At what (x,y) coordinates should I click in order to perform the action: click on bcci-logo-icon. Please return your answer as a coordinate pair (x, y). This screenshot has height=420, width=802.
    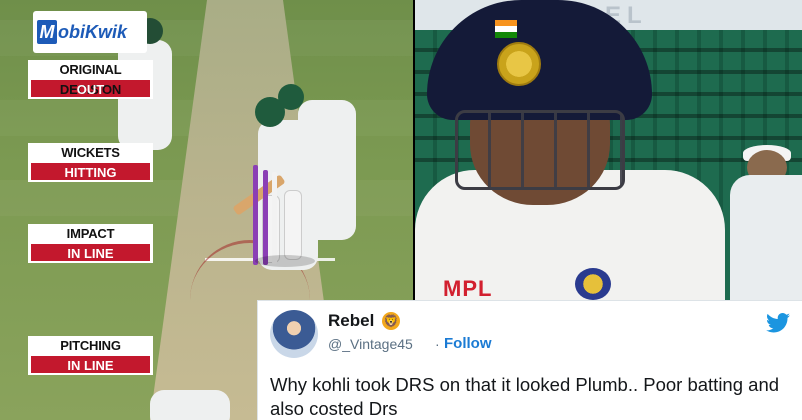
    Looking at the image, I should click on (593, 284).